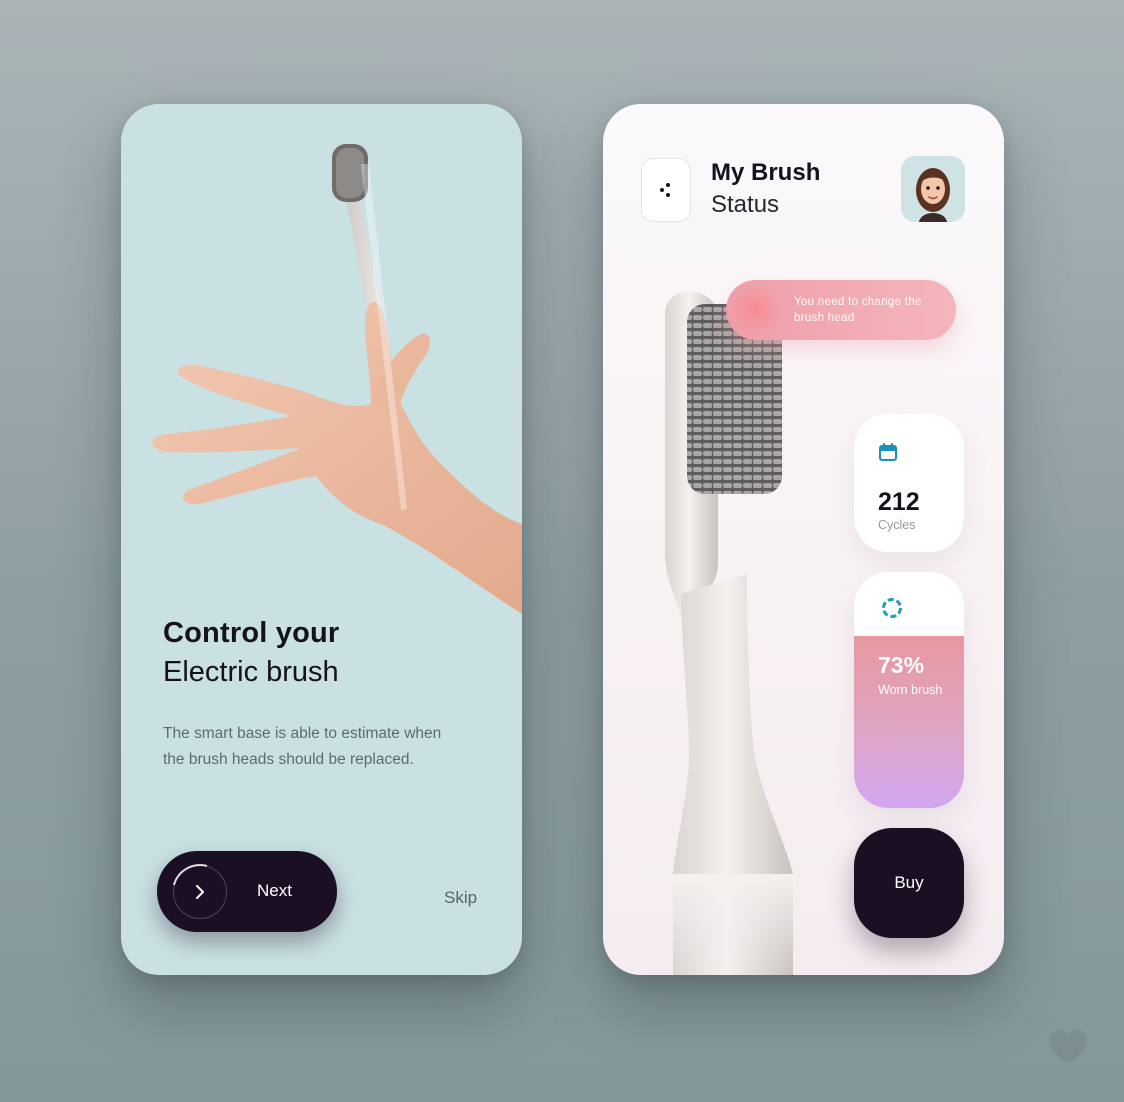 The width and height of the screenshot is (1124, 1102). Describe the element at coordinates (1068, 1047) in the screenshot. I see `heart-icon` at that location.